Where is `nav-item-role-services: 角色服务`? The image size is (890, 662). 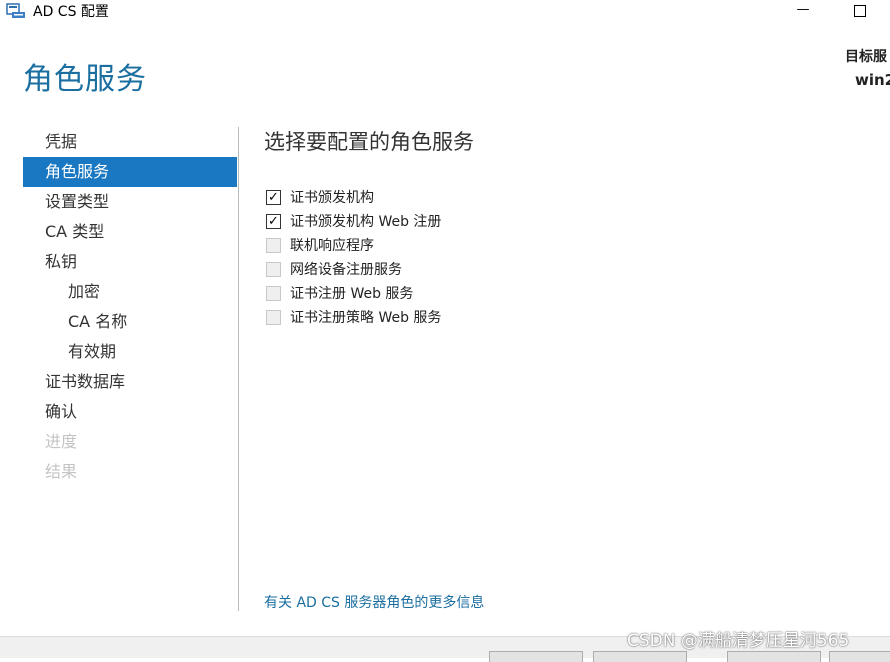 nav-item-role-services: 角色服务 is located at coordinates (130, 172).